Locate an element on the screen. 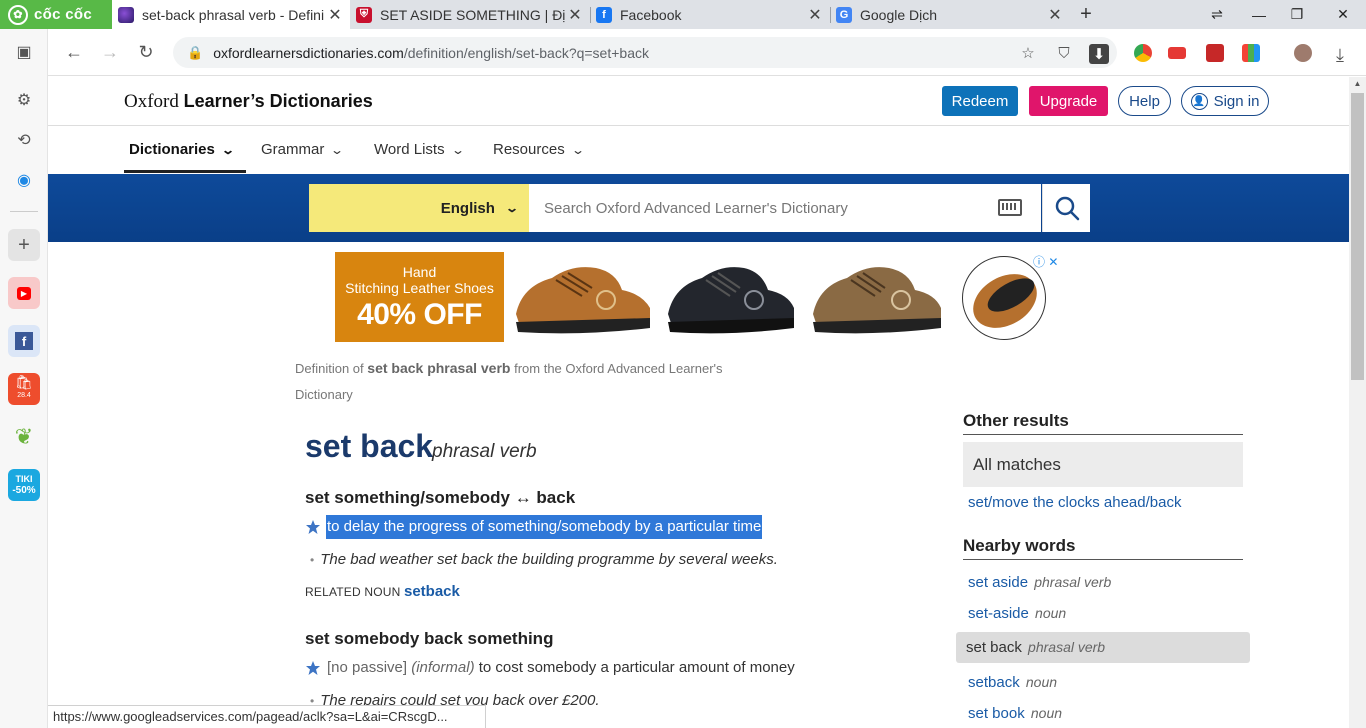 This screenshot has width=1366, height=728. scrollbar-thumb is located at coordinates (1357, 236).